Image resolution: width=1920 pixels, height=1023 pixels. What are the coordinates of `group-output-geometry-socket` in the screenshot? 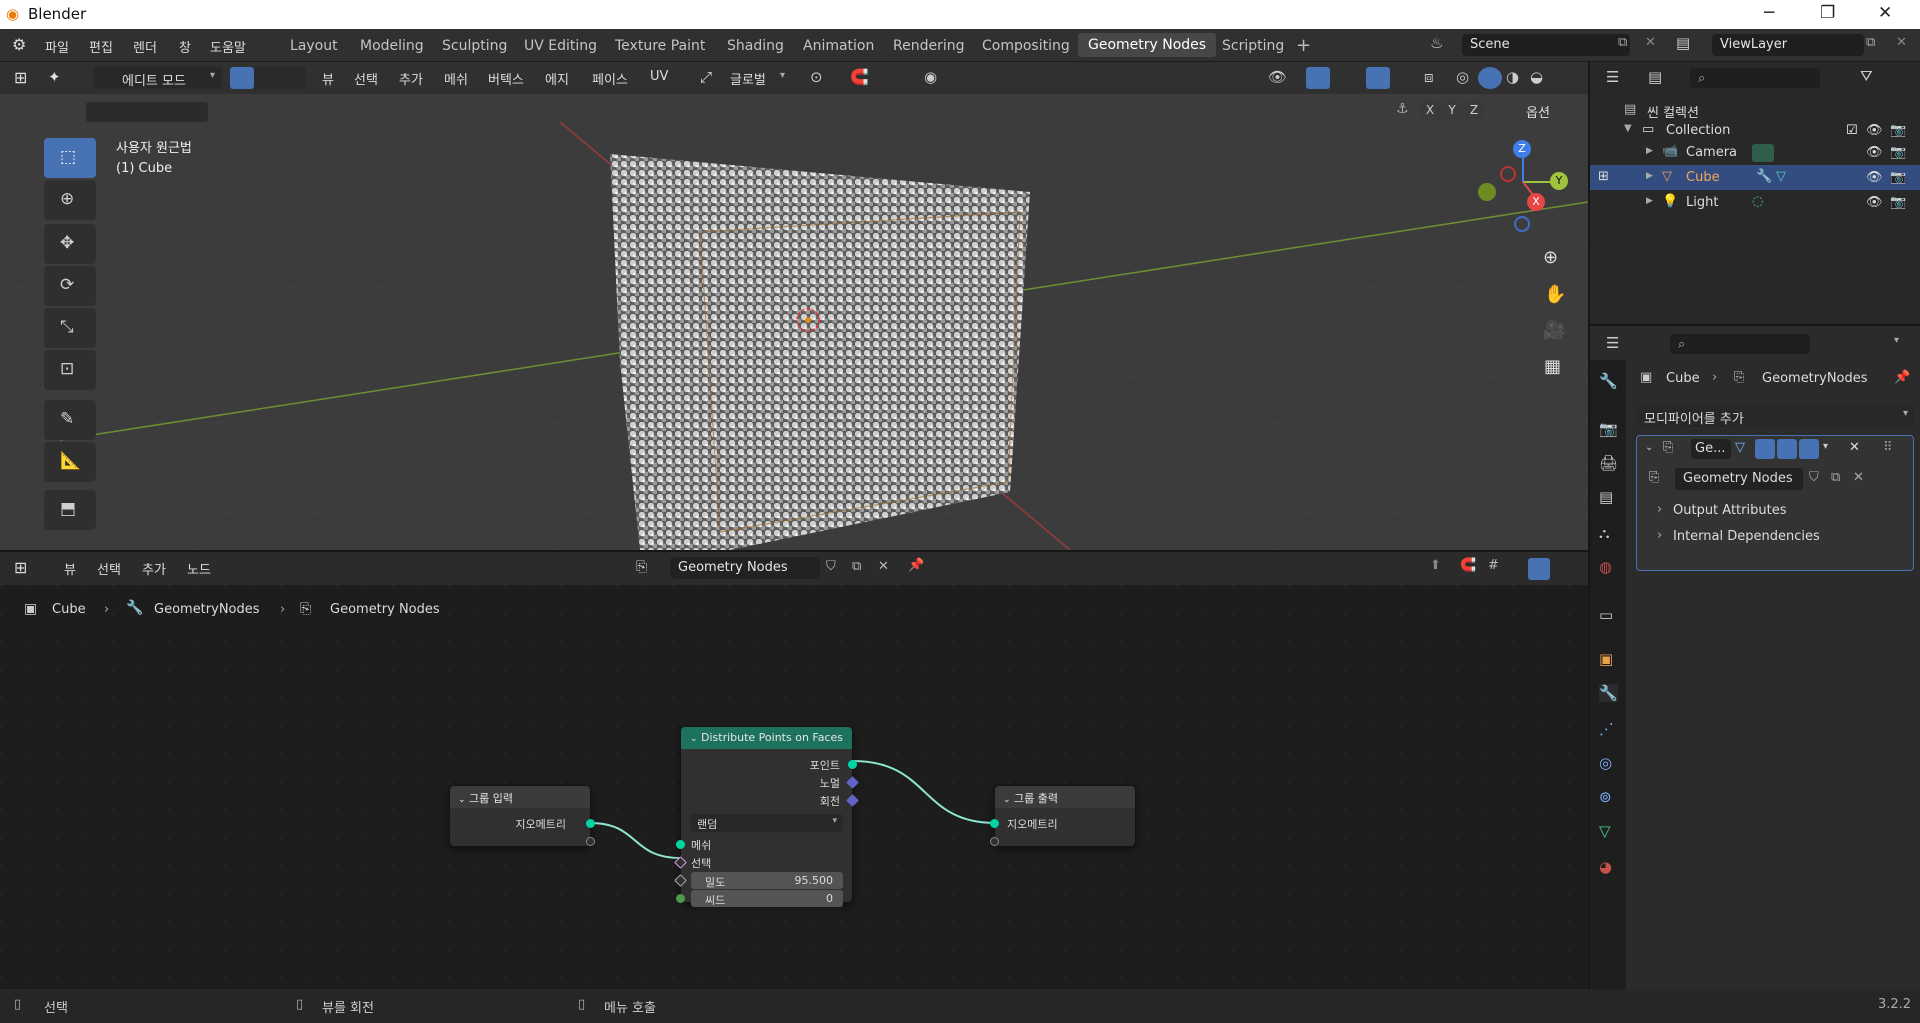 It's located at (994, 823).